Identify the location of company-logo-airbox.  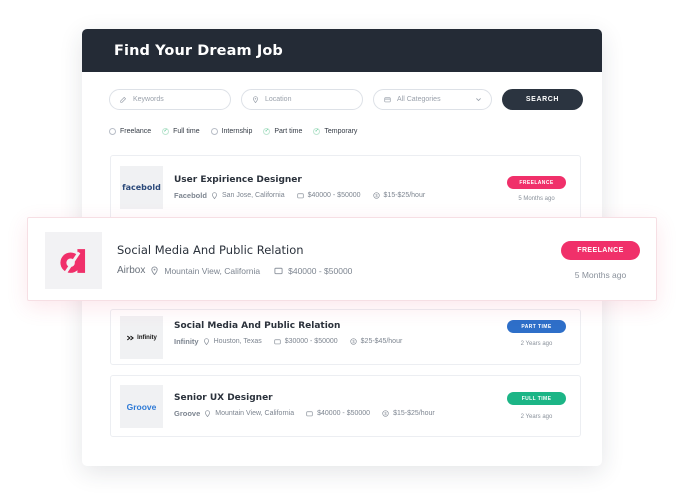
(73, 260).